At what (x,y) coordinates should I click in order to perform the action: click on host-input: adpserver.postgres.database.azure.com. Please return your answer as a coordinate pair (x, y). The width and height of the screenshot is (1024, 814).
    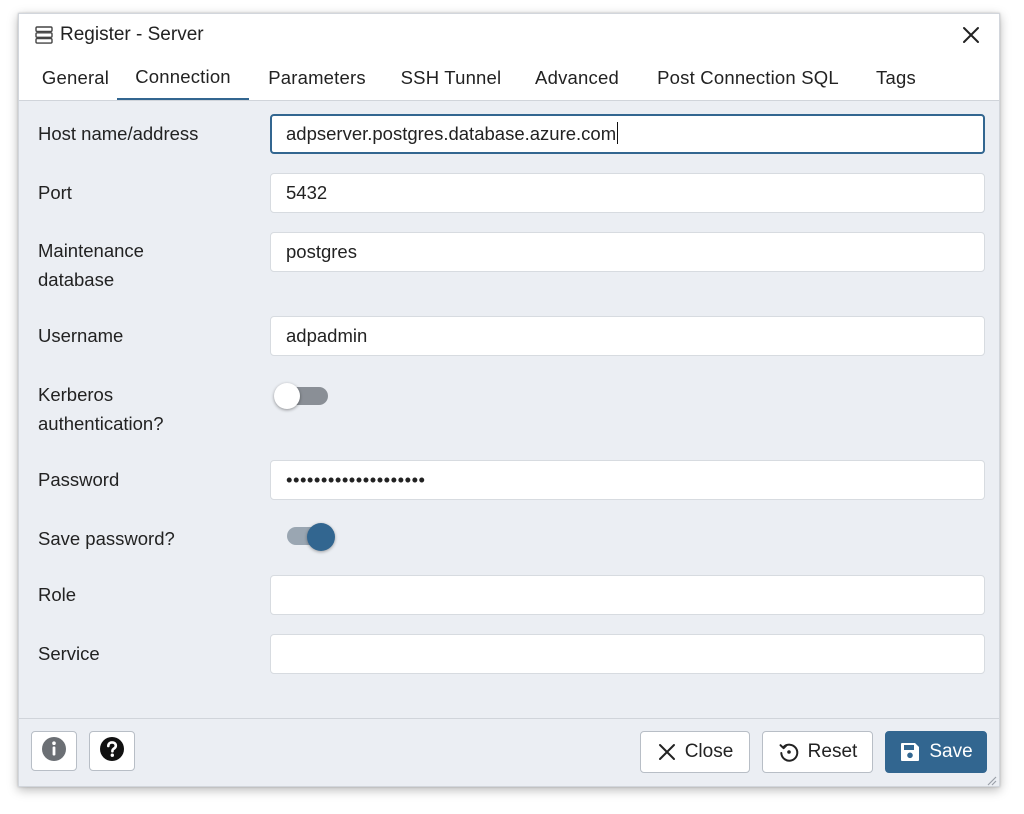
    Looking at the image, I should click on (627, 134).